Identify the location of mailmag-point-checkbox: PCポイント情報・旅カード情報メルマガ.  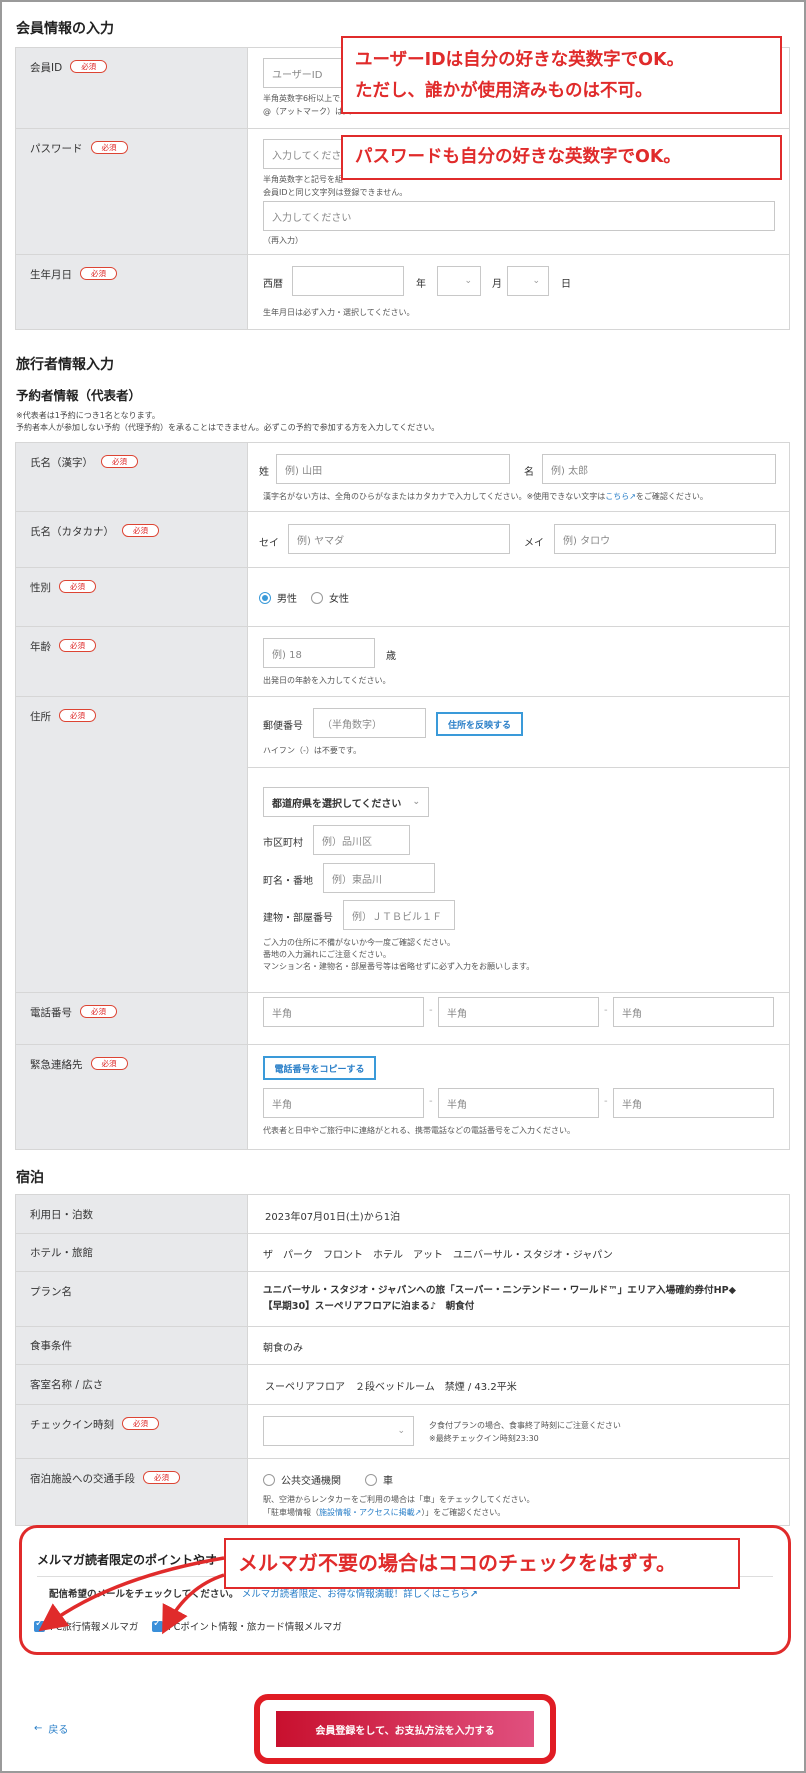
(247, 1625).